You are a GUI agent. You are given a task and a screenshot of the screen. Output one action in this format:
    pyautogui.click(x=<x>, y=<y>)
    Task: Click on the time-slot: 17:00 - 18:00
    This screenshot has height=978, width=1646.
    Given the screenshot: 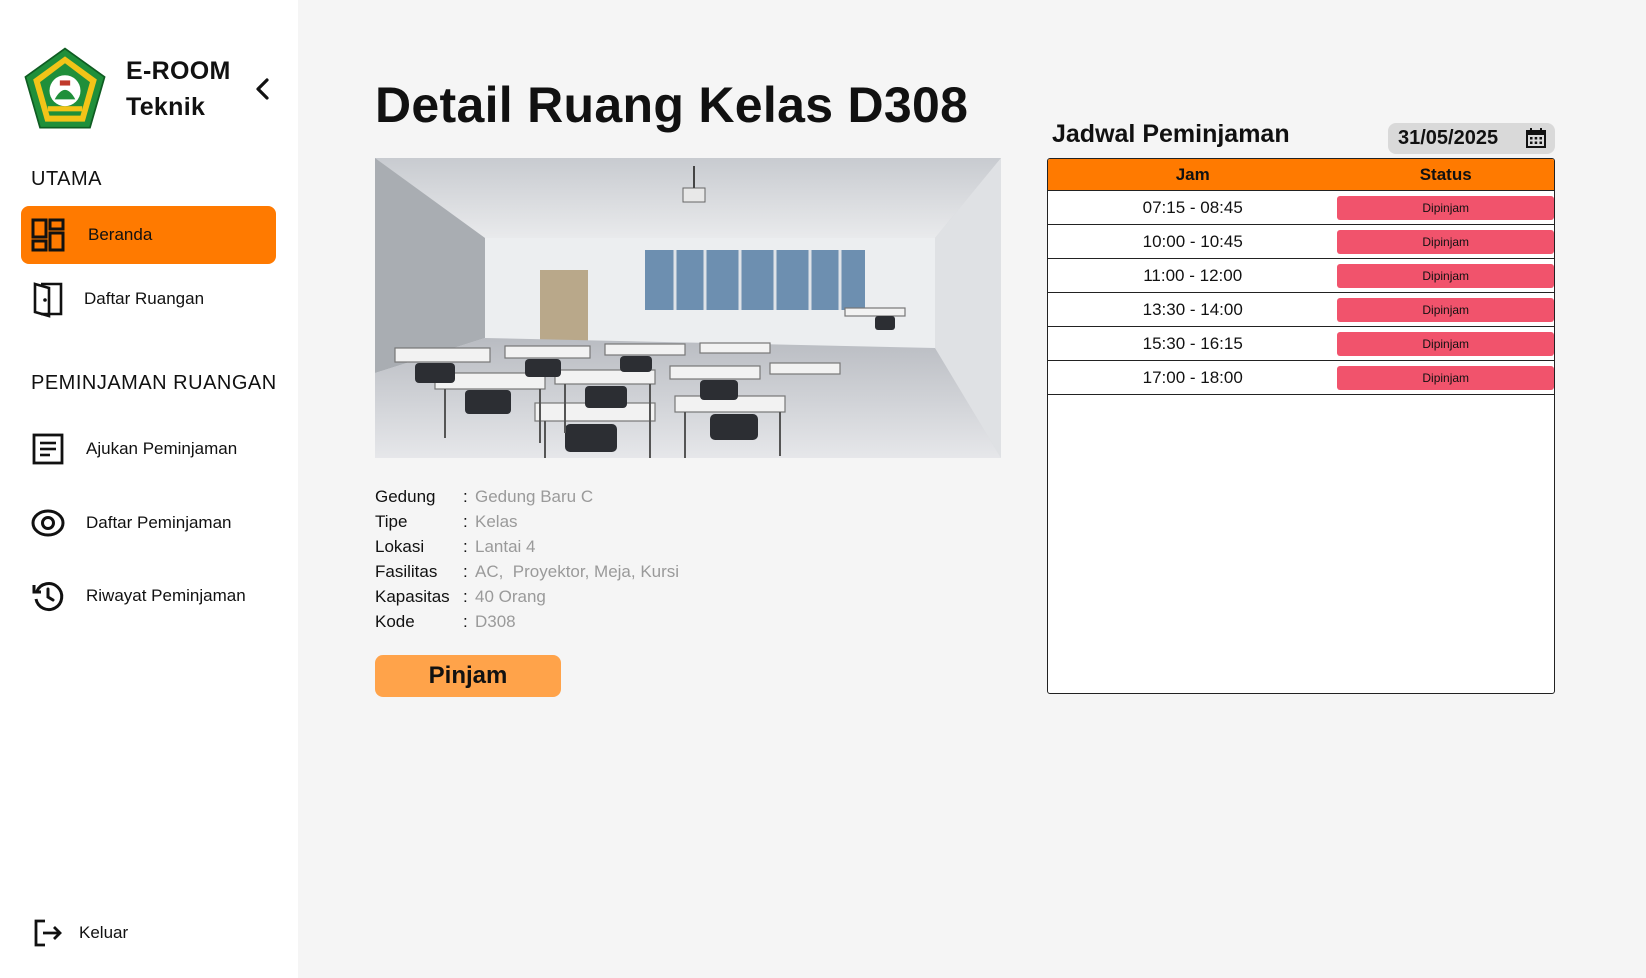 What is the action you would take?
    pyautogui.click(x=1192, y=377)
    